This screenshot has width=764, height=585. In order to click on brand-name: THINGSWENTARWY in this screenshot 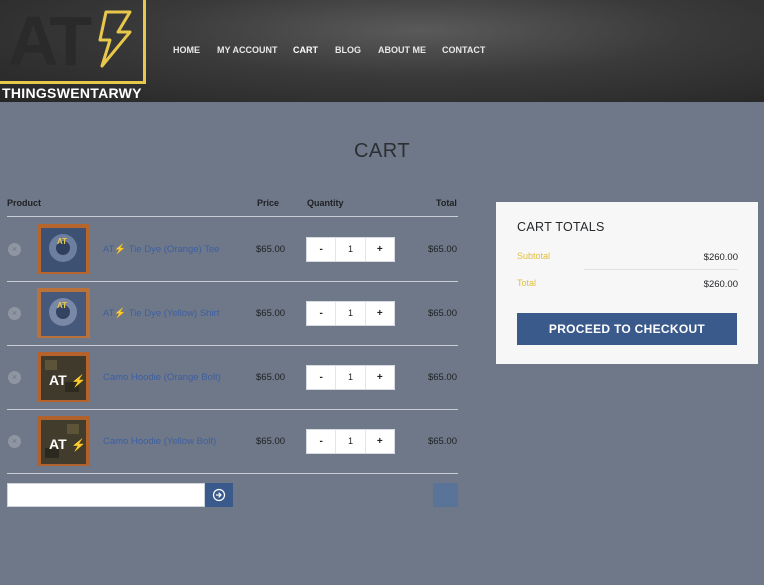, I will do `click(72, 93)`.